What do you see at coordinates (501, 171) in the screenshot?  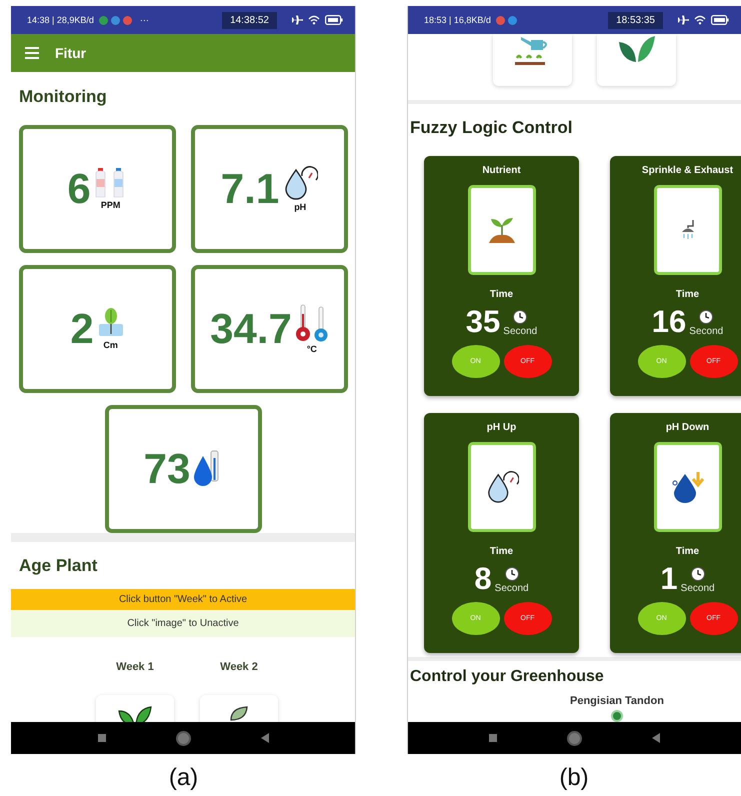 I see `control-title: Nutrient` at bounding box center [501, 171].